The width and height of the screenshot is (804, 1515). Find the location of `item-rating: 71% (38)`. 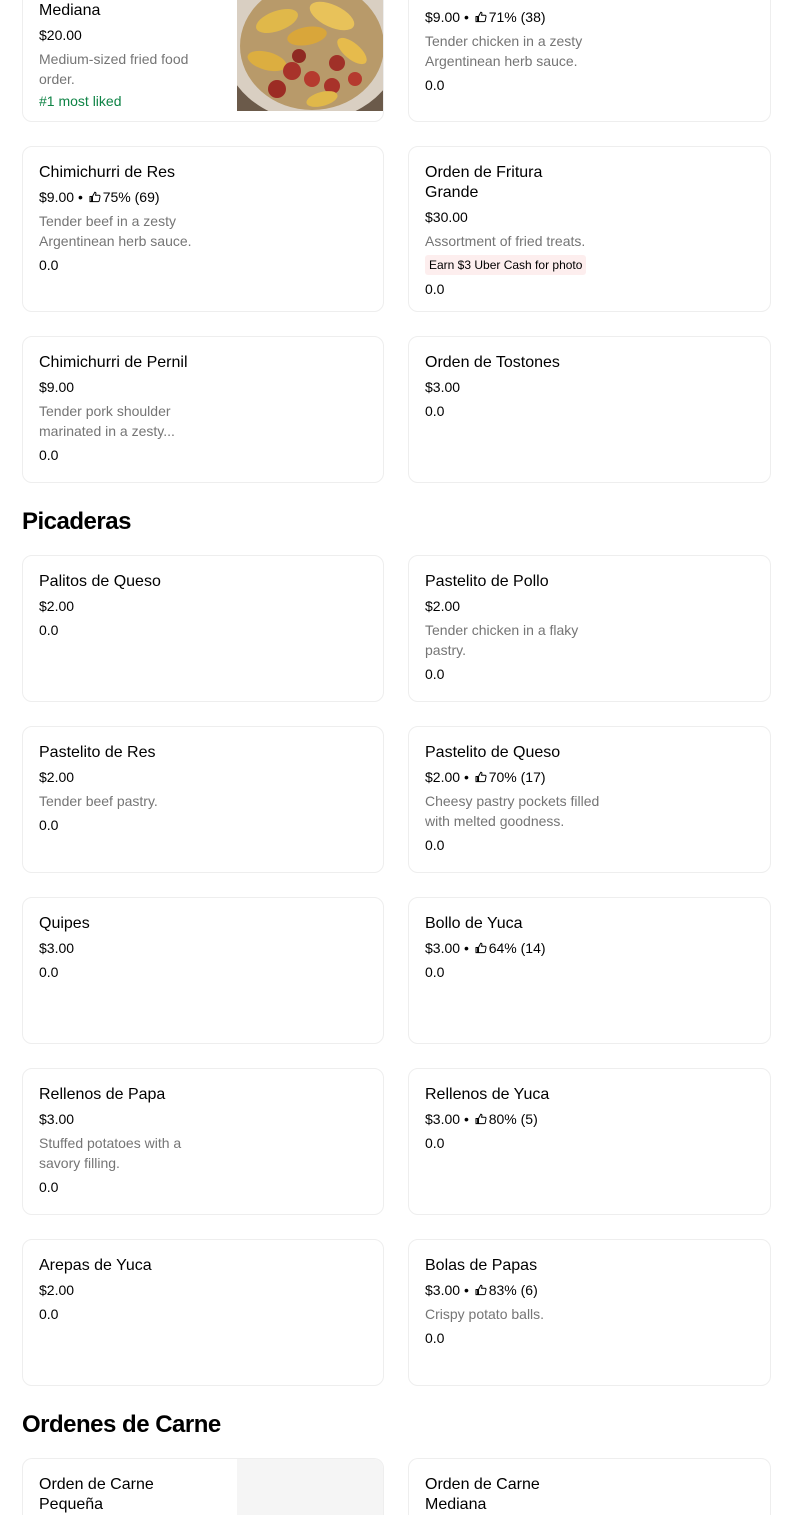

item-rating: 71% (38) is located at coordinates (517, 17).